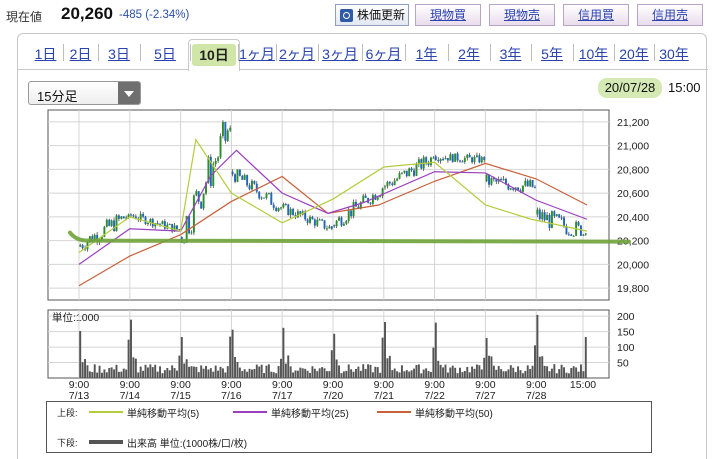  I want to click on current-price: 20,260, so click(87, 13).